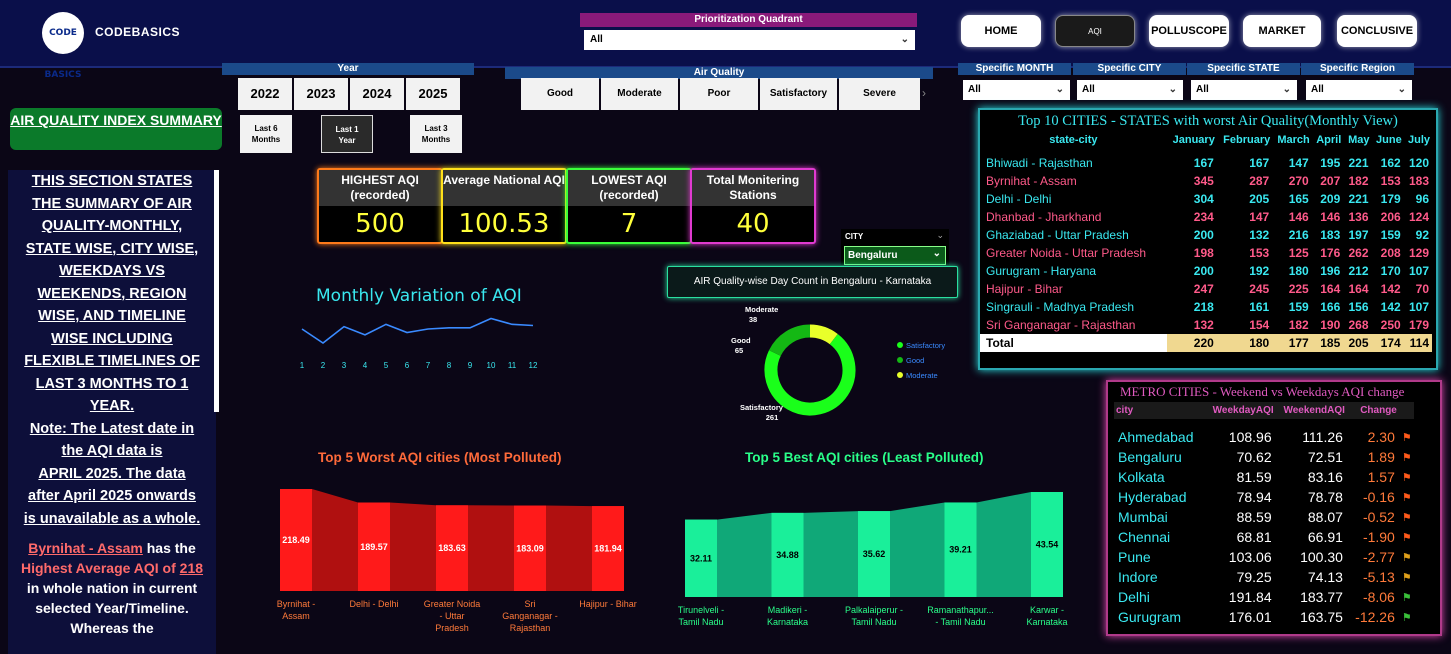  Describe the element at coordinates (1206, 181) in the screenshot. I see `table-row: Byrnihat - Assam 345 287 270 207 182 153 183` at that location.